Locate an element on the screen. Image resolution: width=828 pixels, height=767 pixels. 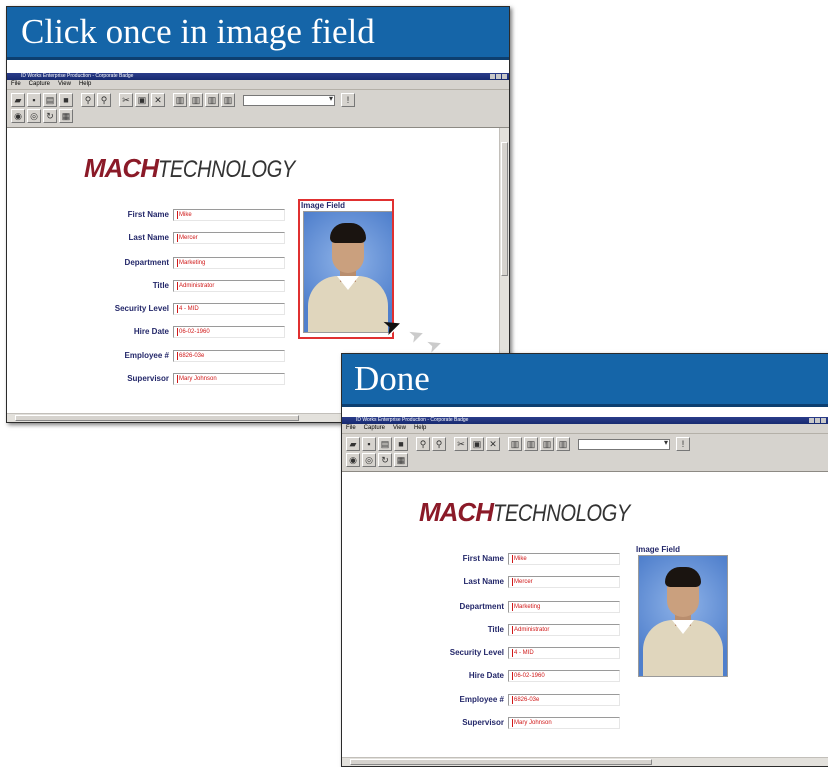
supervisor-row: Supervisor Mary Johnson is located at coordinates (501, 724).